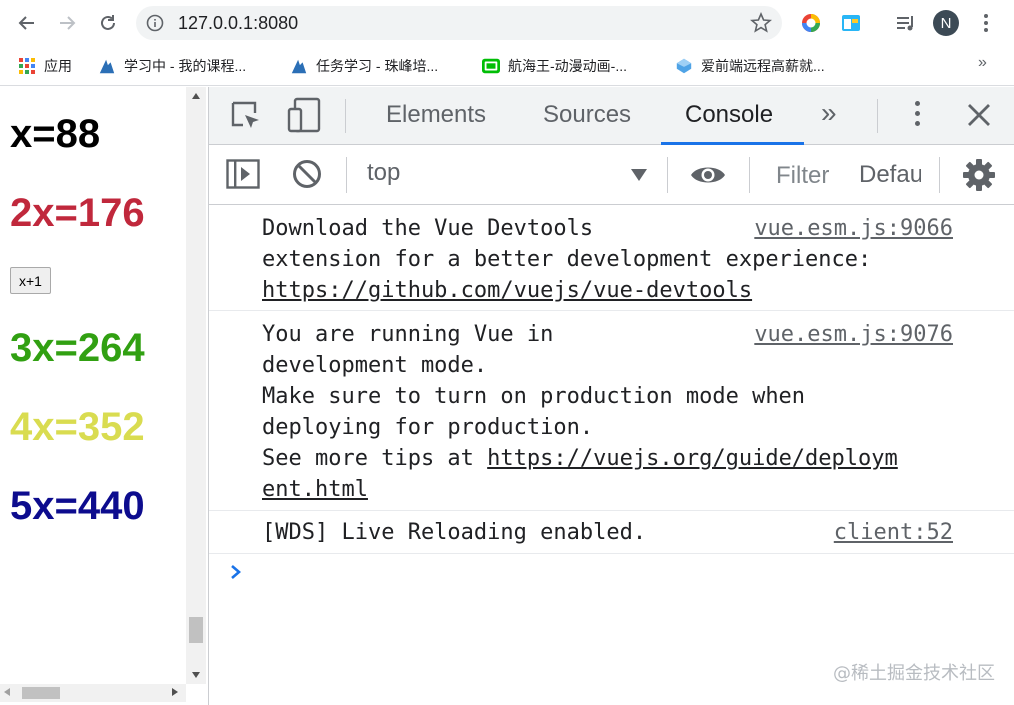 The height and width of the screenshot is (705, 1014). I want to click on arrow-left-icon, so click(26, 23).